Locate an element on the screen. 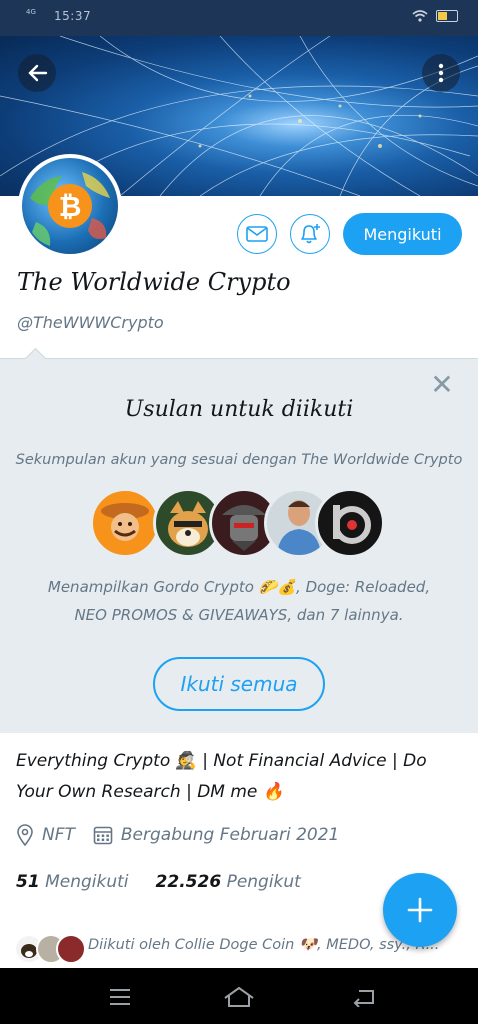 The image size is (478, 1024). plus-icon is located at coordinates (420, 910).